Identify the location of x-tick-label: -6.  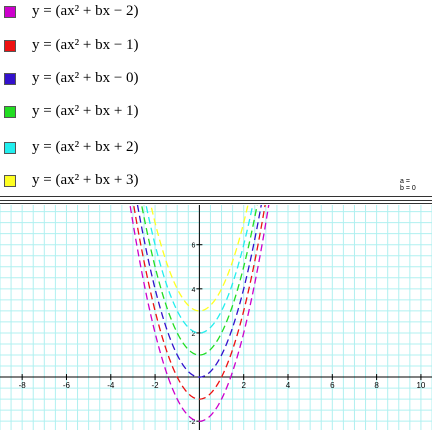
(67, 385).